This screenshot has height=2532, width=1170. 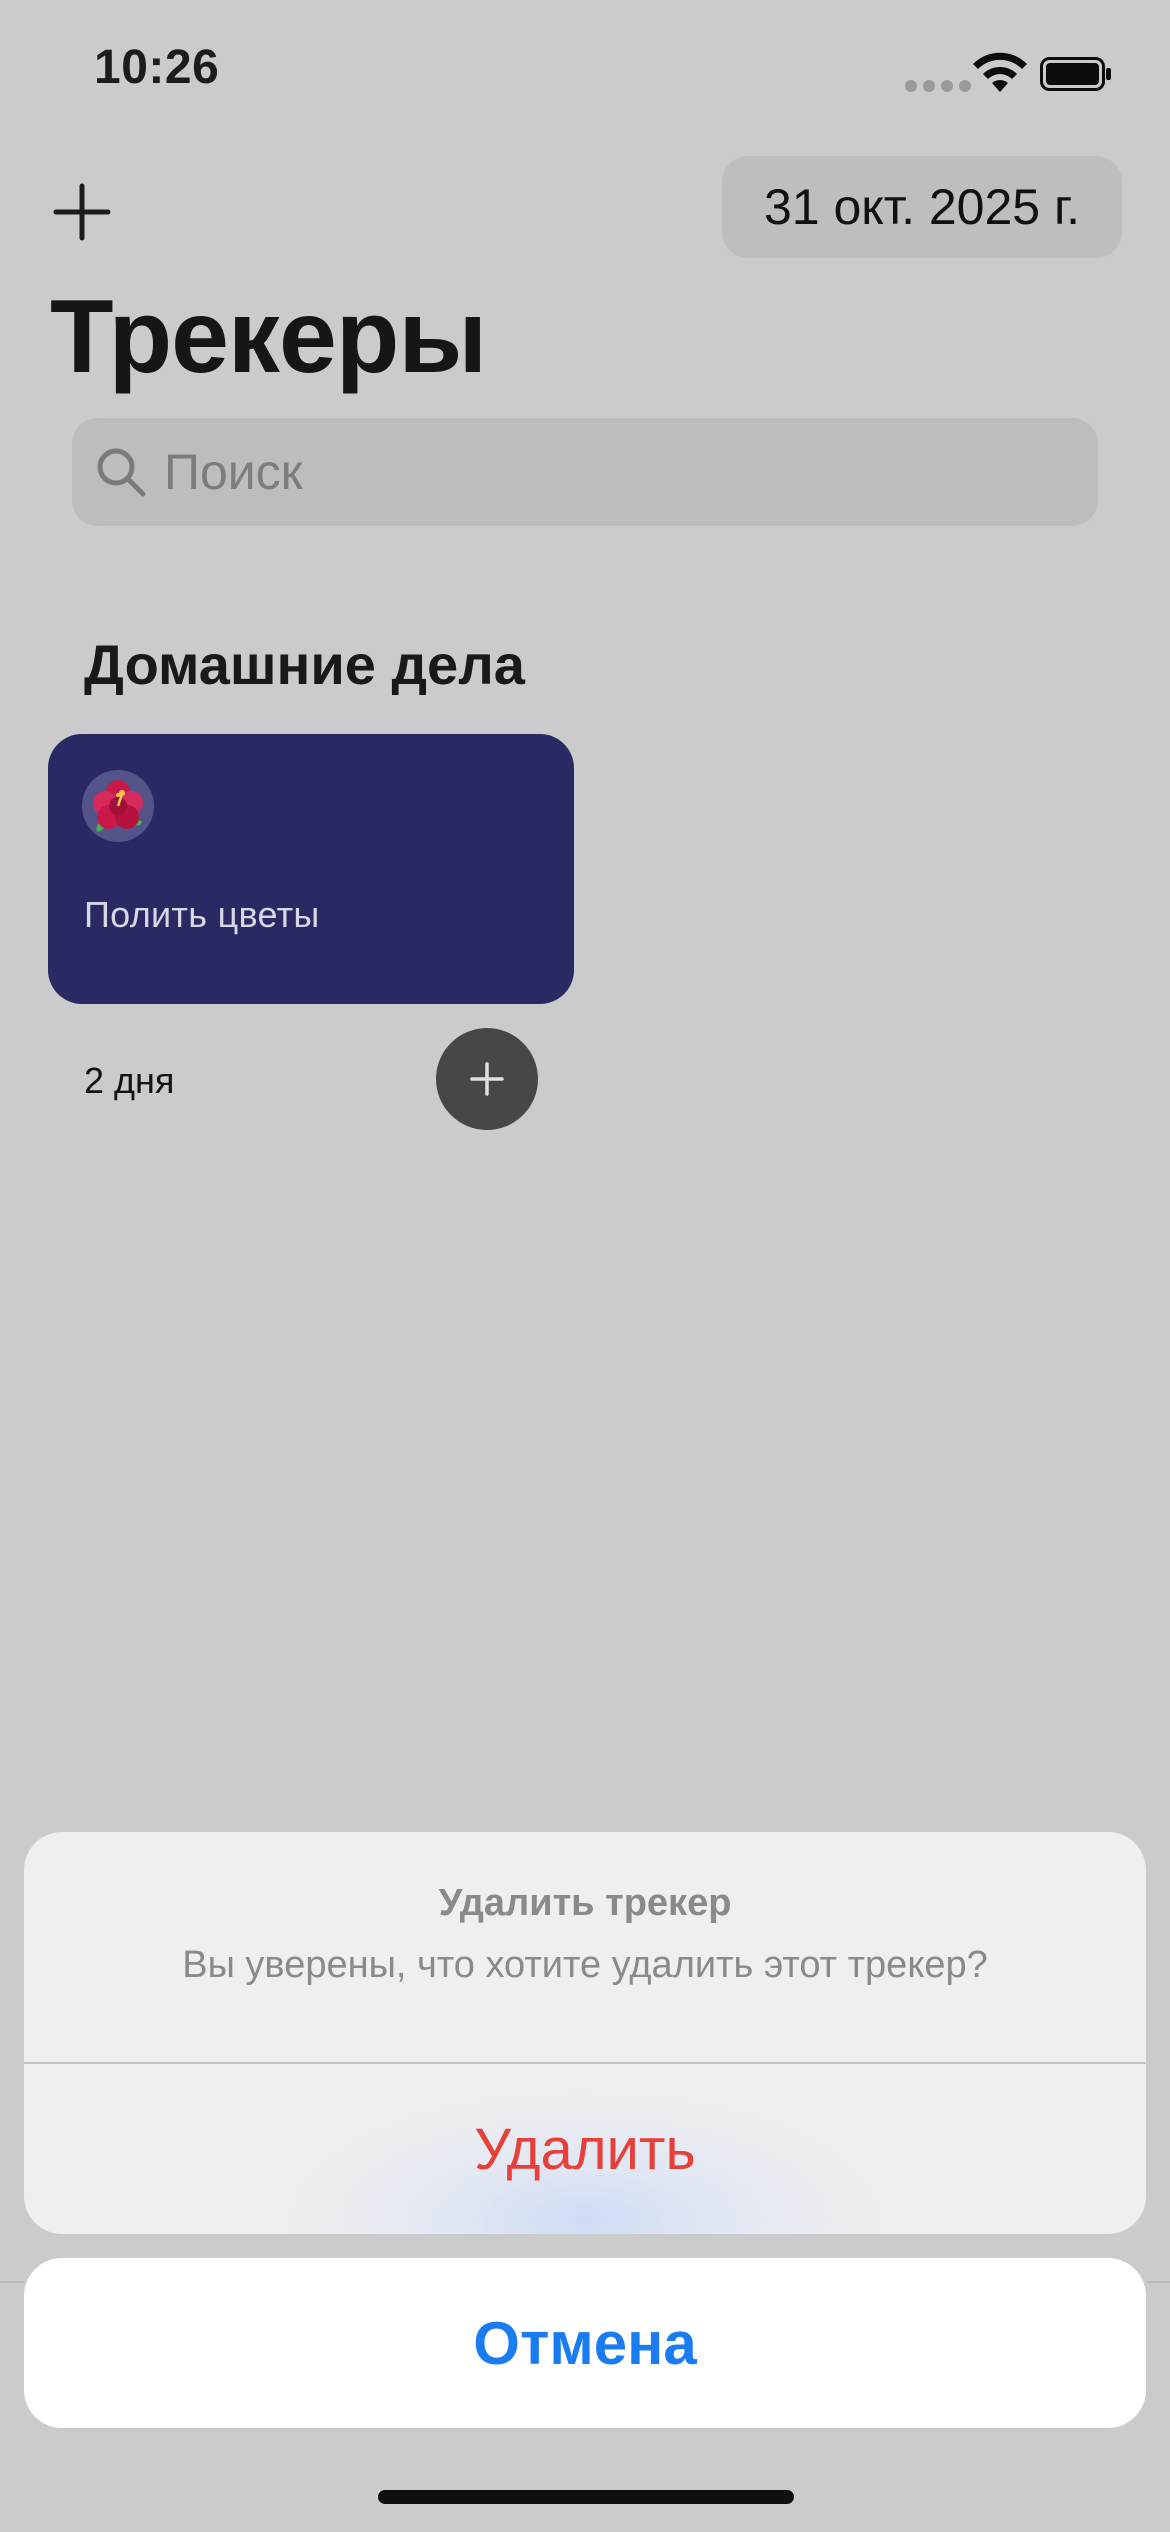 What do you see at coordinates (585, 2343) in the screenshot?
I see `cancel-button: Отмена` at bounding box center [585, 2343].